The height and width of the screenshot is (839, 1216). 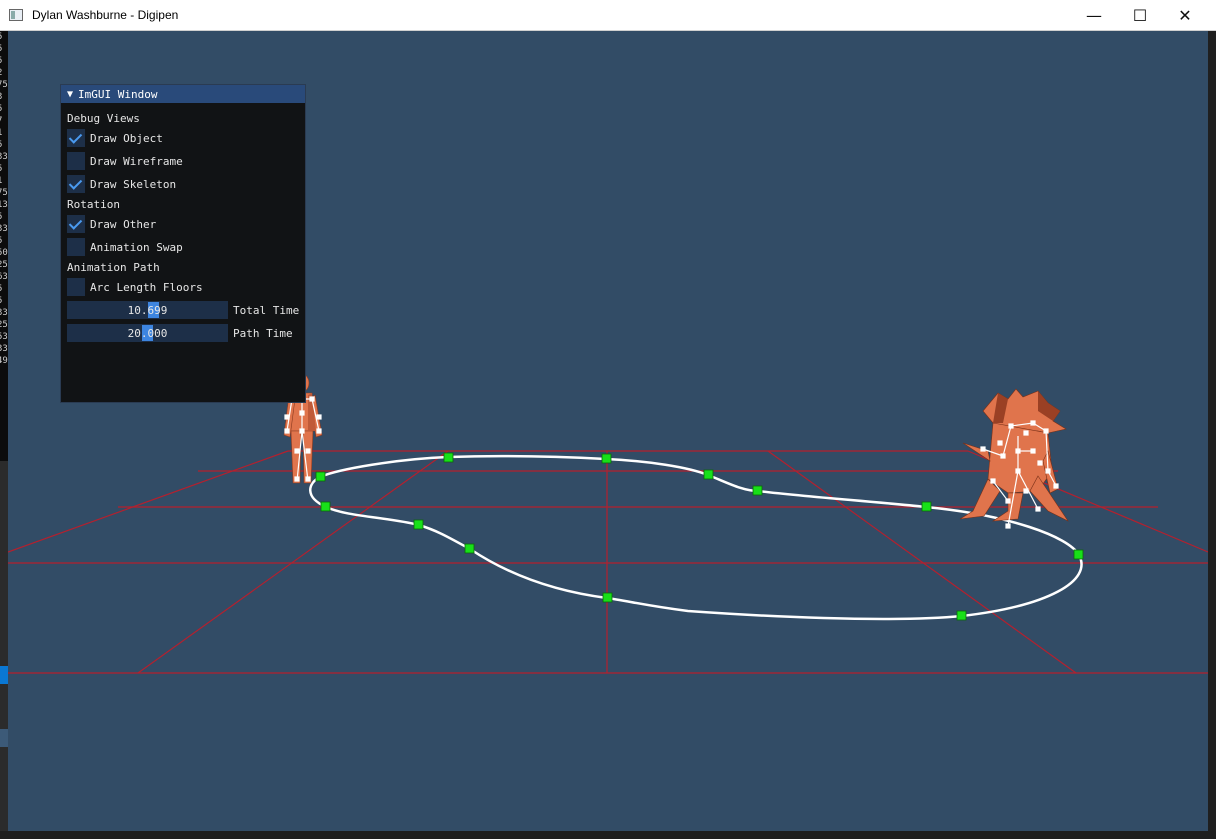 I want to click on minimize-button: —, so click(x=1094, y=15).